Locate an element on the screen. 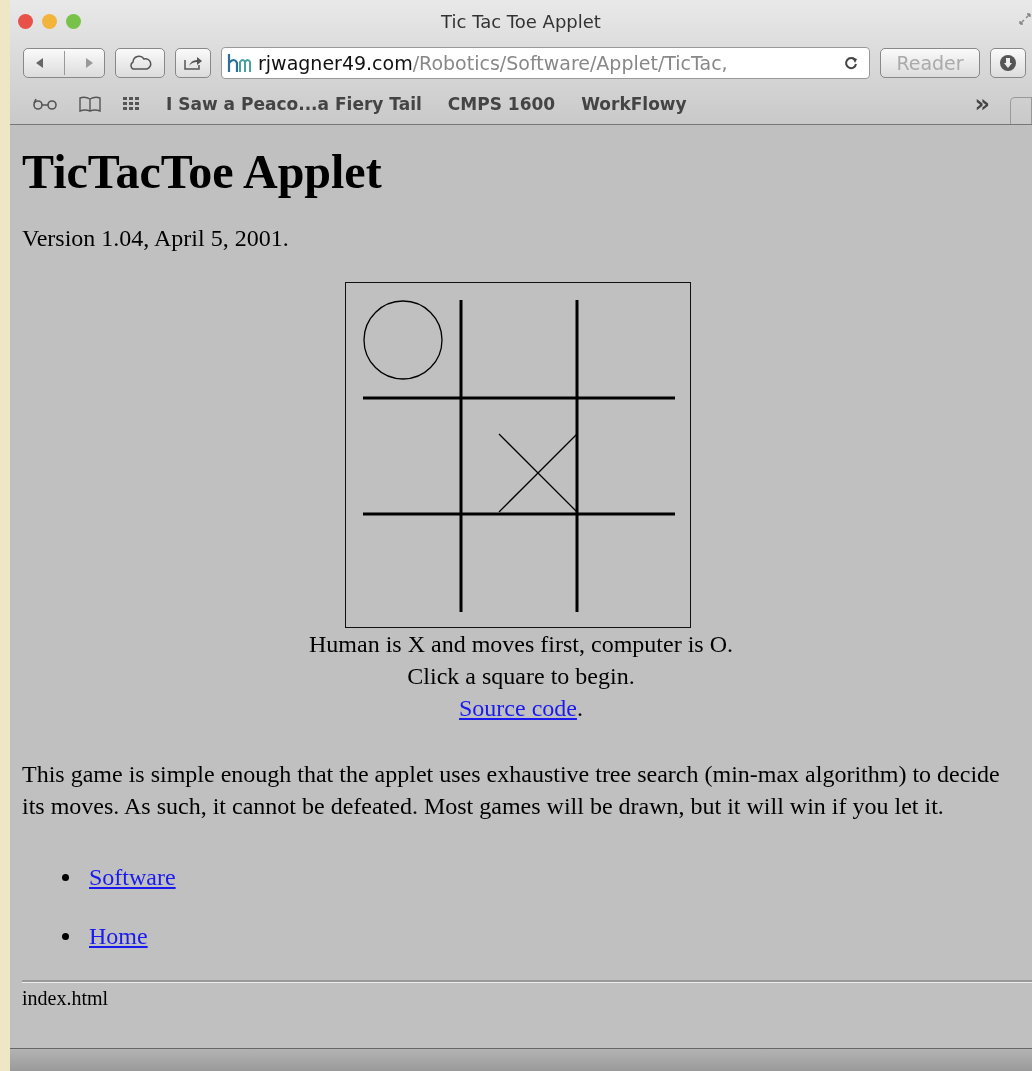 Image resolution: width=1032 pixels, height=1071 pixels. bookmark-link: I Saw a Peaco...a Fiery Tail is located at coordinates (294, 104).